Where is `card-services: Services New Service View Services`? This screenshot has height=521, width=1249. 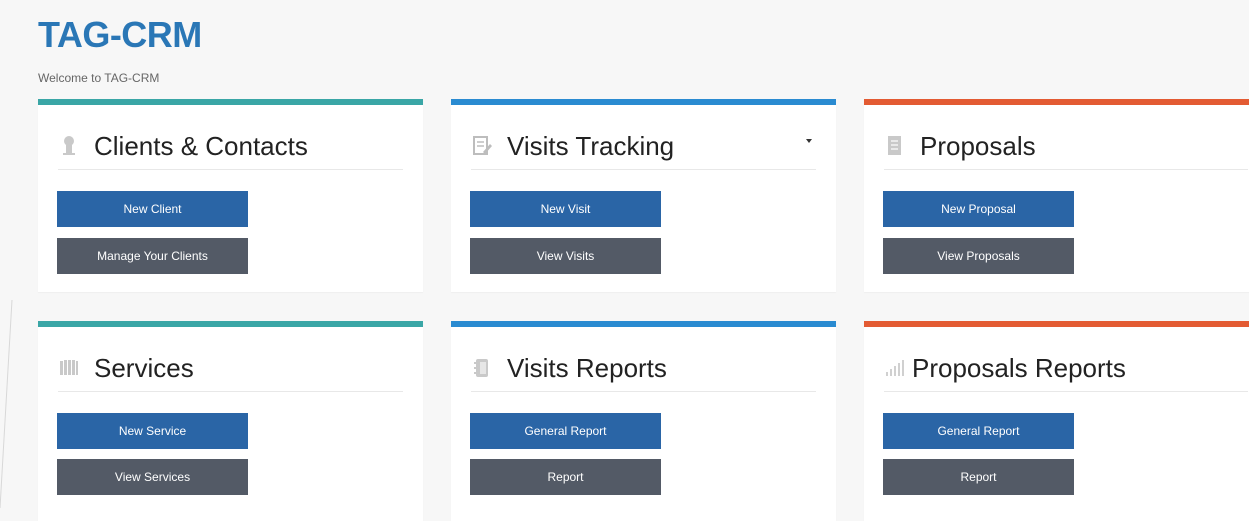 card-services: Services New Service View Services is located at coordinates (230, 421).